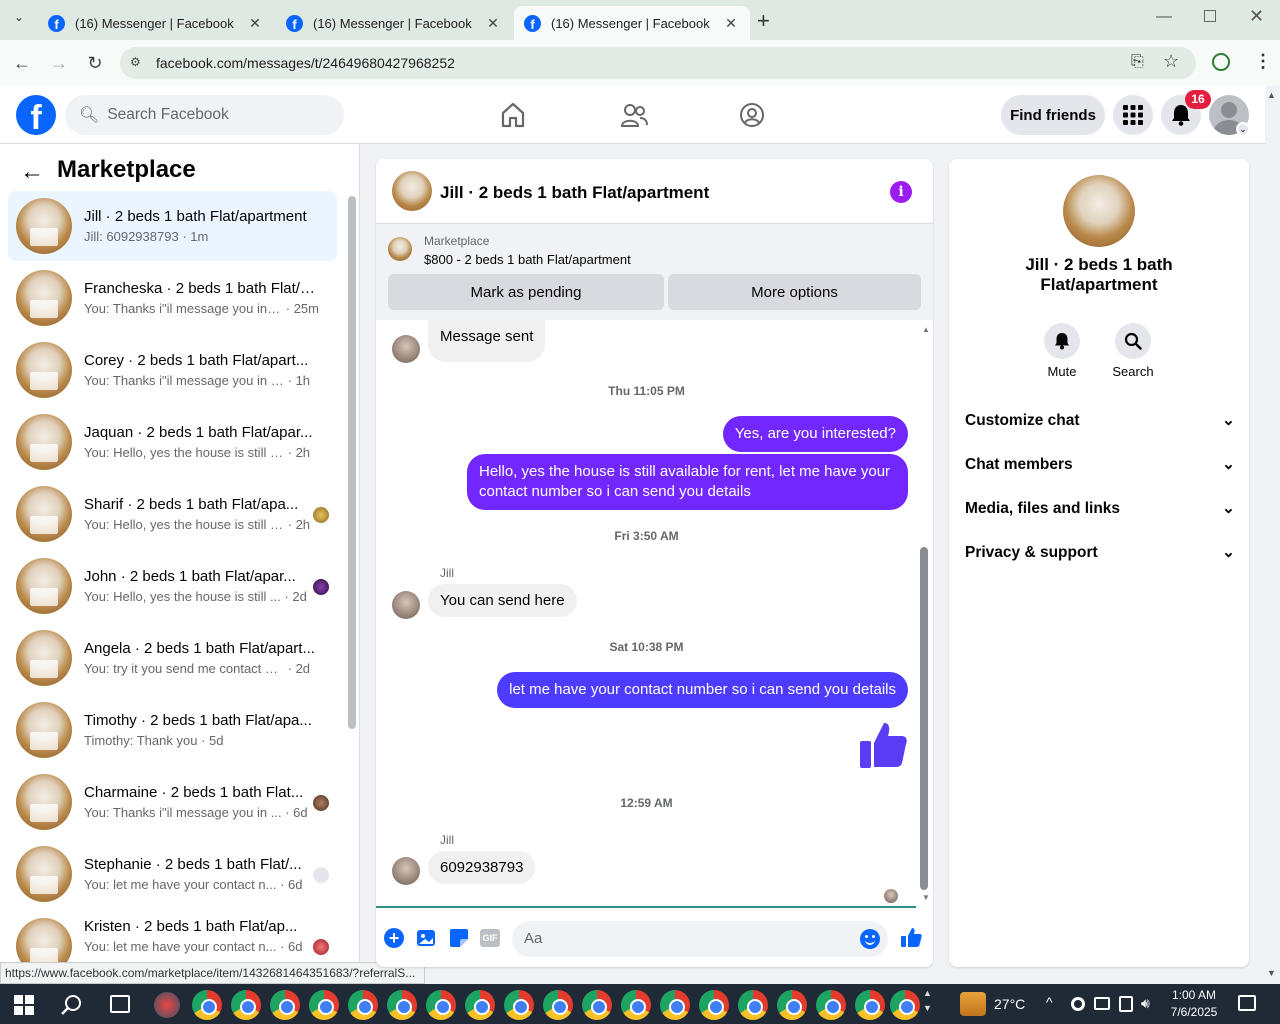  What do you see at coordinates (120, 1004) in the screenshot?
I see `task-view-icon` at bounding box center [120, 1004].